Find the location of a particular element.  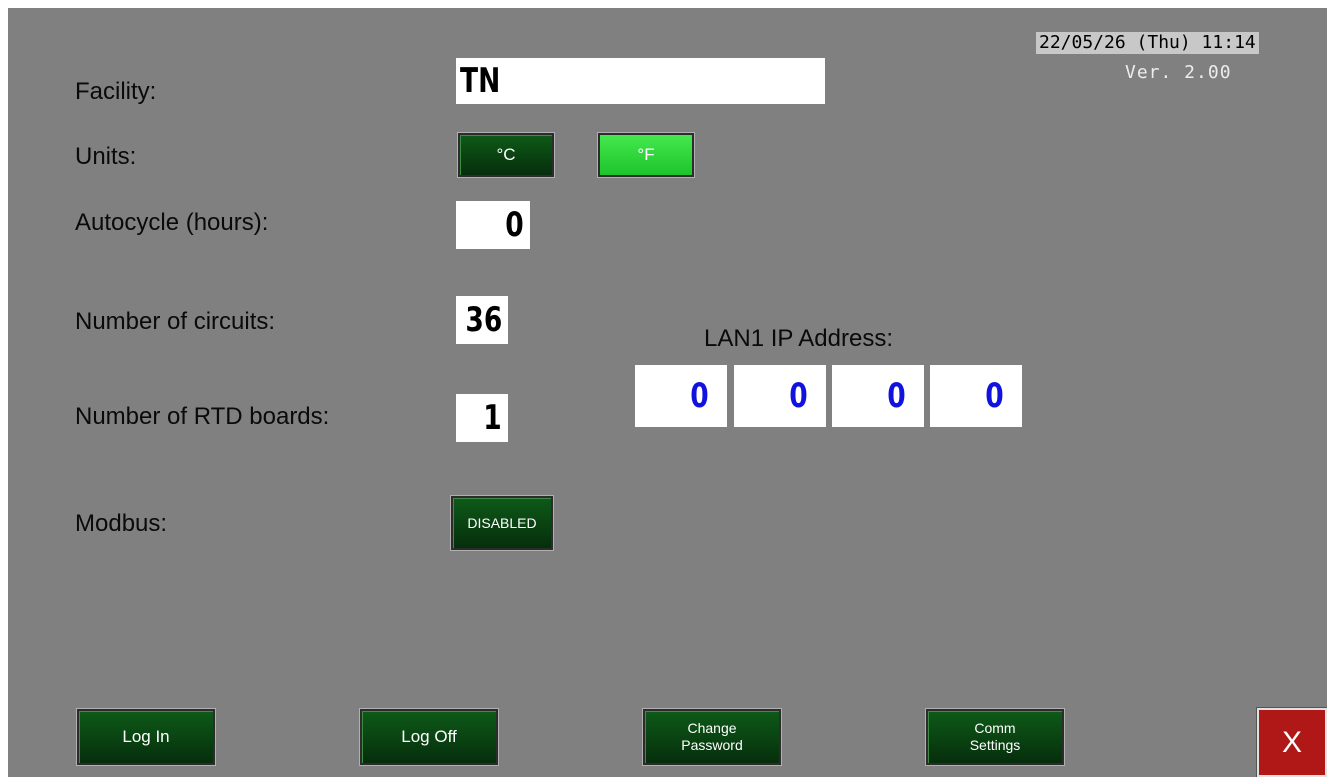

autocycle-field: 0 is located at coordinates (493, 225).